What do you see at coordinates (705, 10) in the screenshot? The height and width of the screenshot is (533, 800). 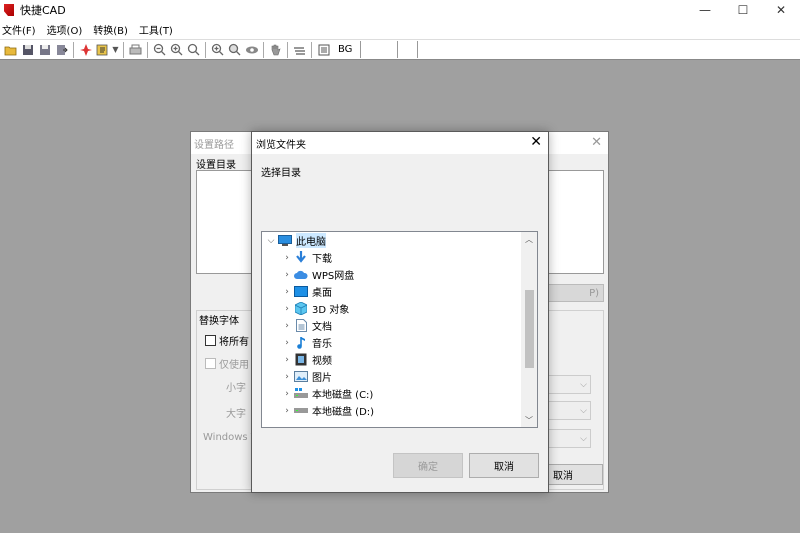 I see `minimize-button: —` at bounding box center [705, 10].